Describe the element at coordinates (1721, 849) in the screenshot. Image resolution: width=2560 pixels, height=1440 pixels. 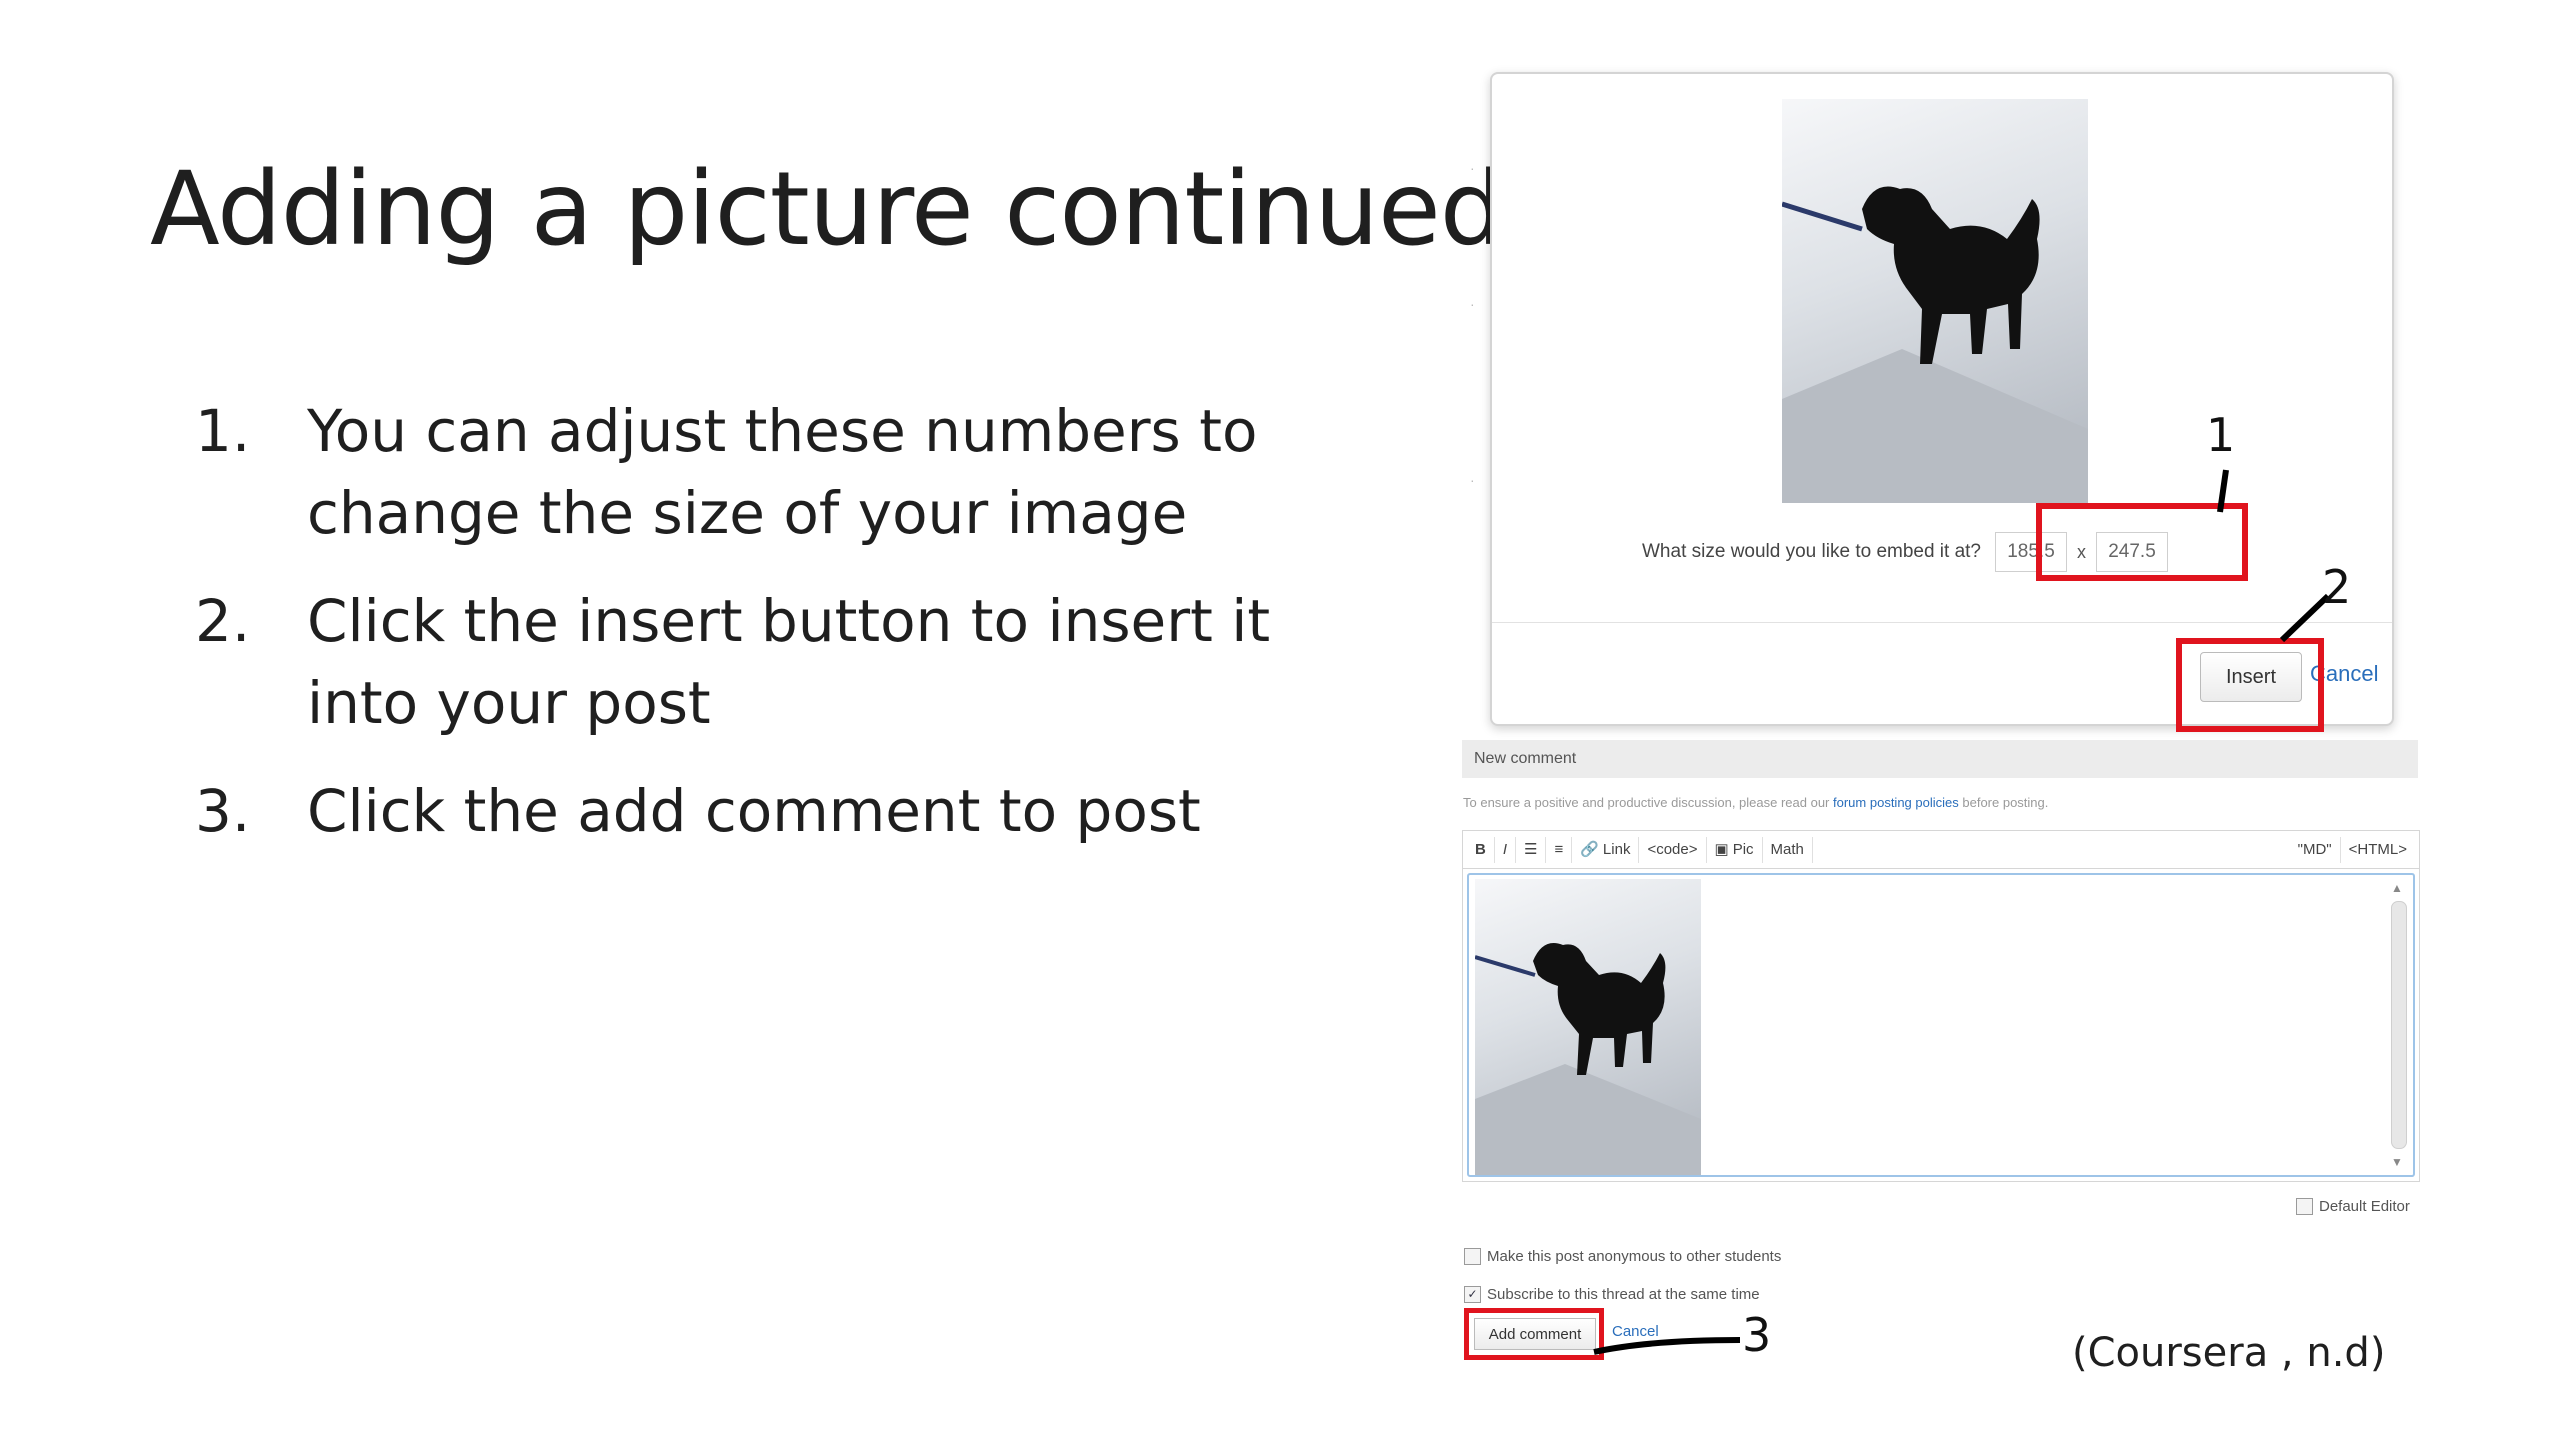
I see `picture-icon: ▣` at that location.